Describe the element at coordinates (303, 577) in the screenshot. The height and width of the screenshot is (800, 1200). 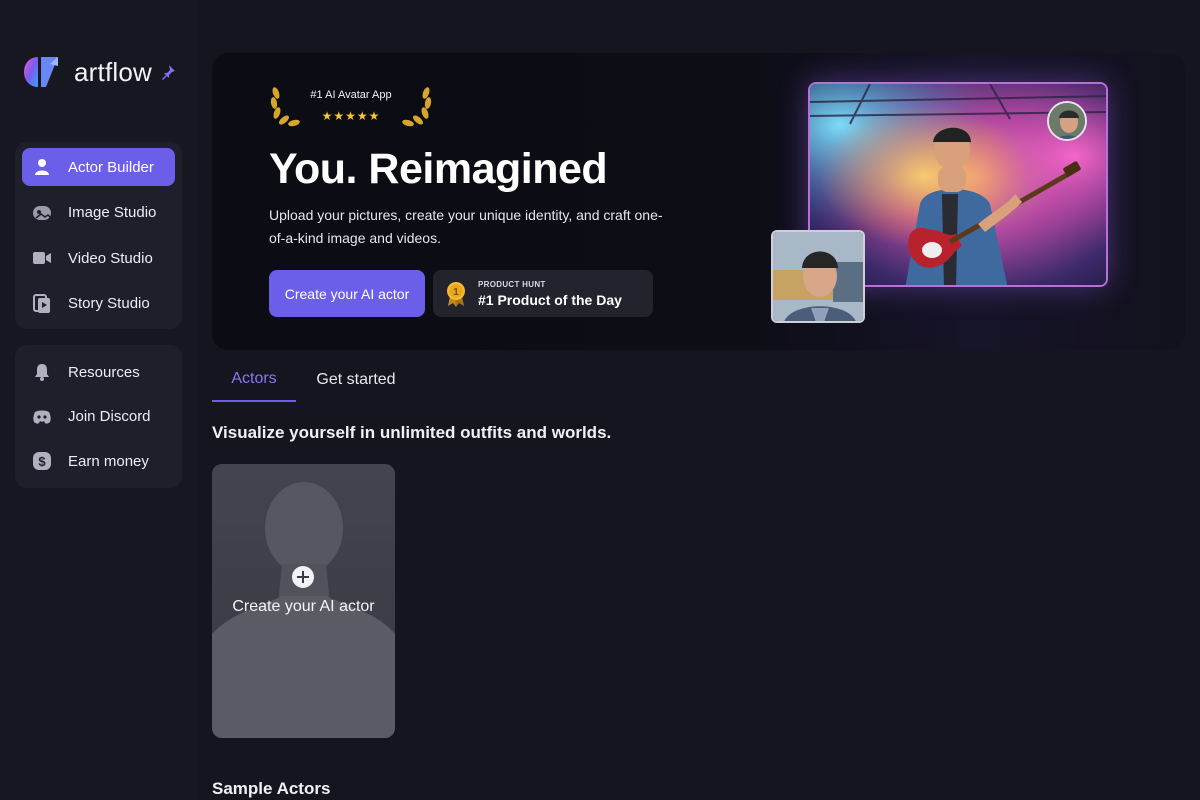
I see `plus-icon` at that location.